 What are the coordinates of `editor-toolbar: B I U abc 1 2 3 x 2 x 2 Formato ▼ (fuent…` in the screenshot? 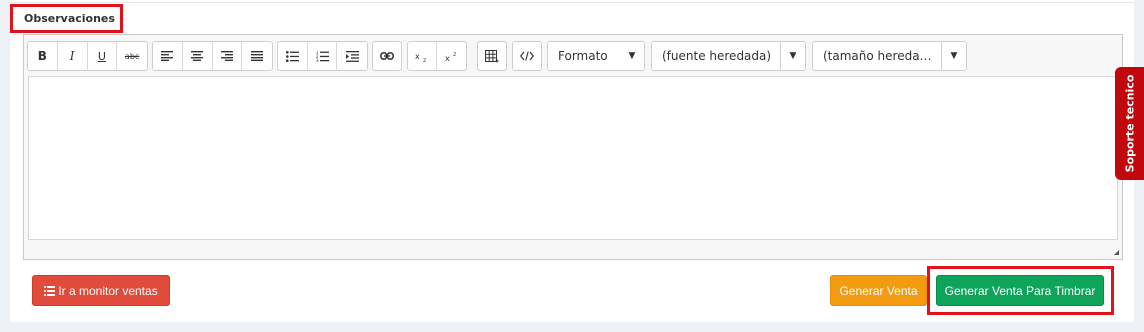 It's located at (572, 56).